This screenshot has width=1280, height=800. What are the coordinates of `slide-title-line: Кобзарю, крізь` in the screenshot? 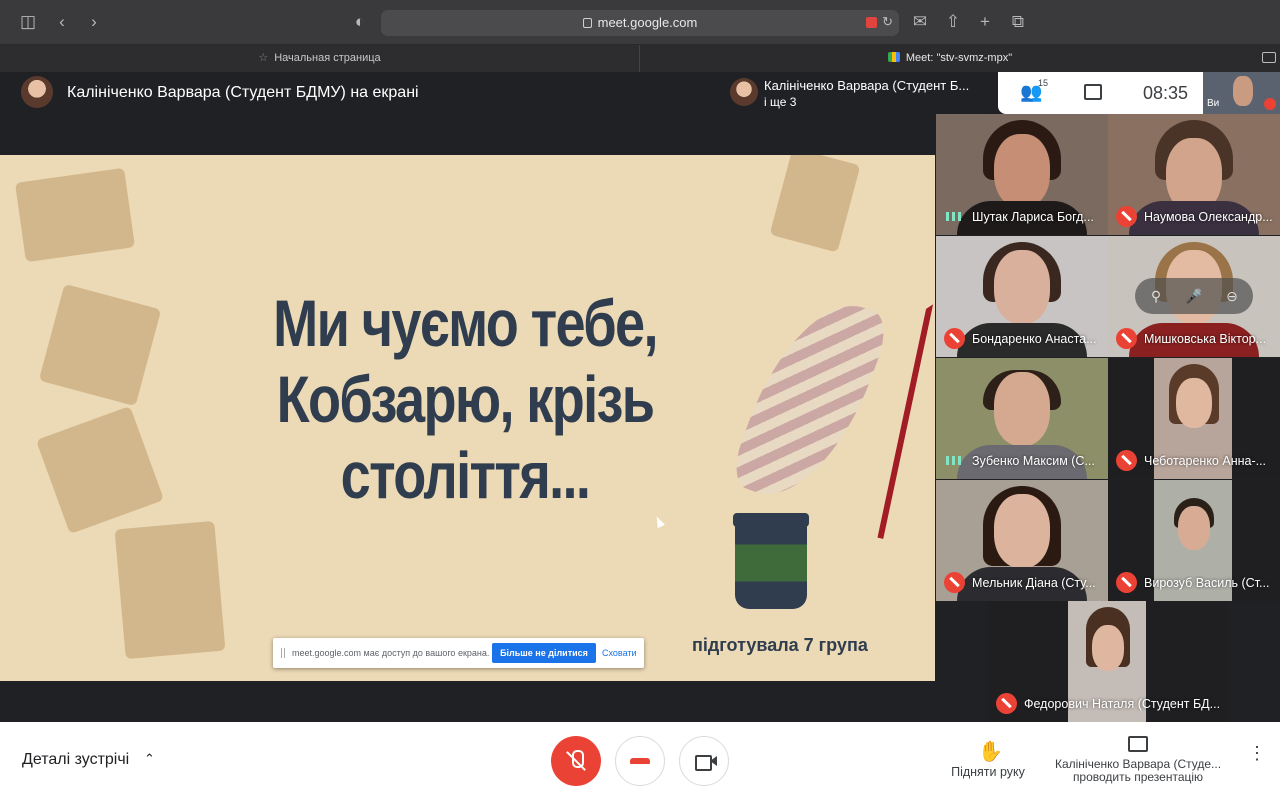 It's located at (465, 399).